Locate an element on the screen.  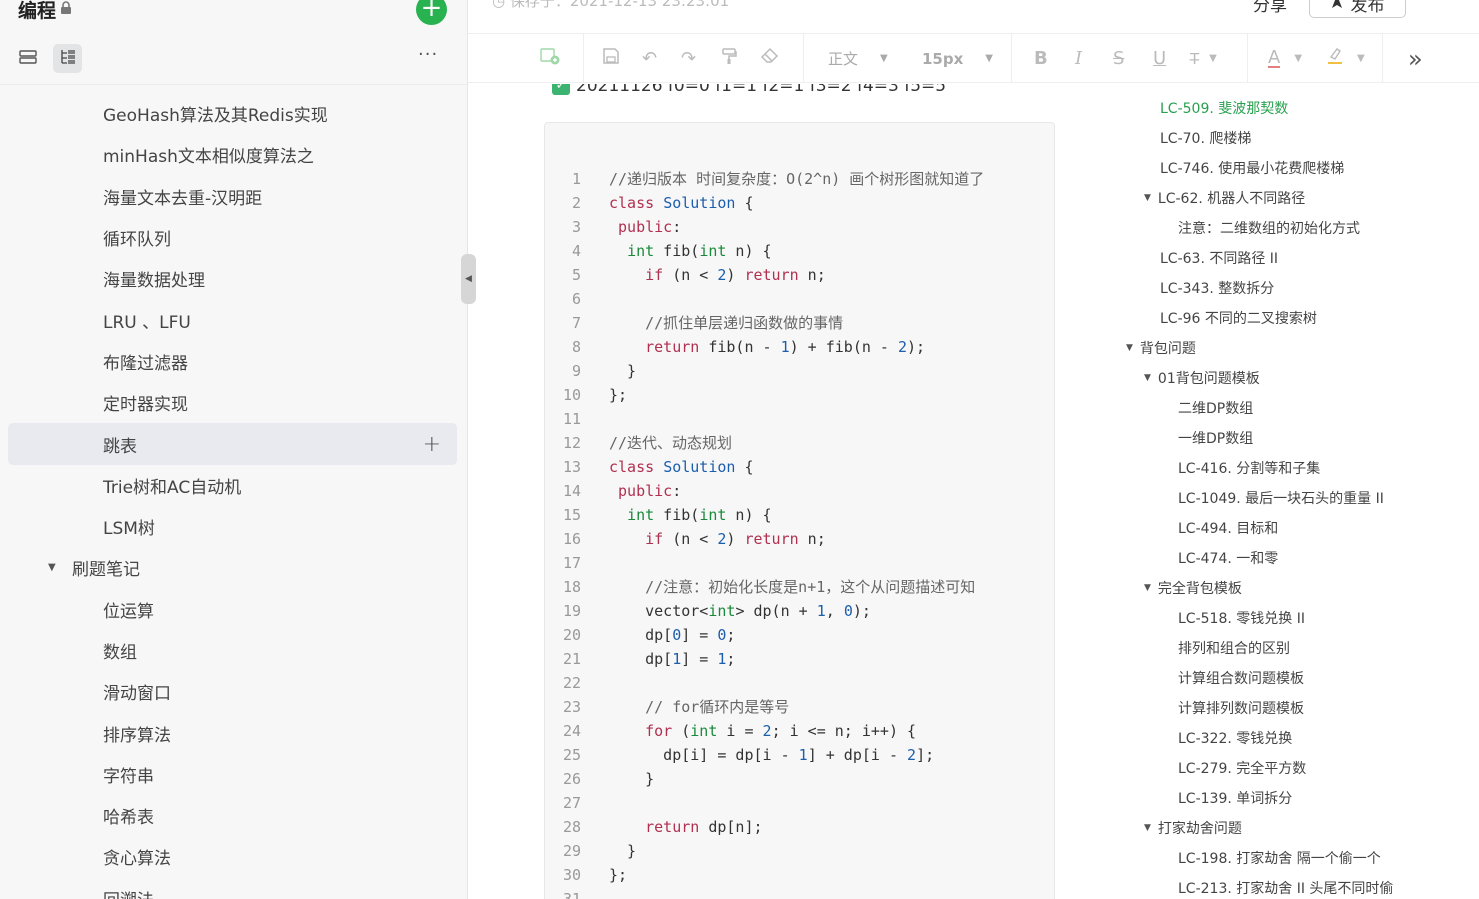
code-line: 22 is located at coordinates (799, 683).